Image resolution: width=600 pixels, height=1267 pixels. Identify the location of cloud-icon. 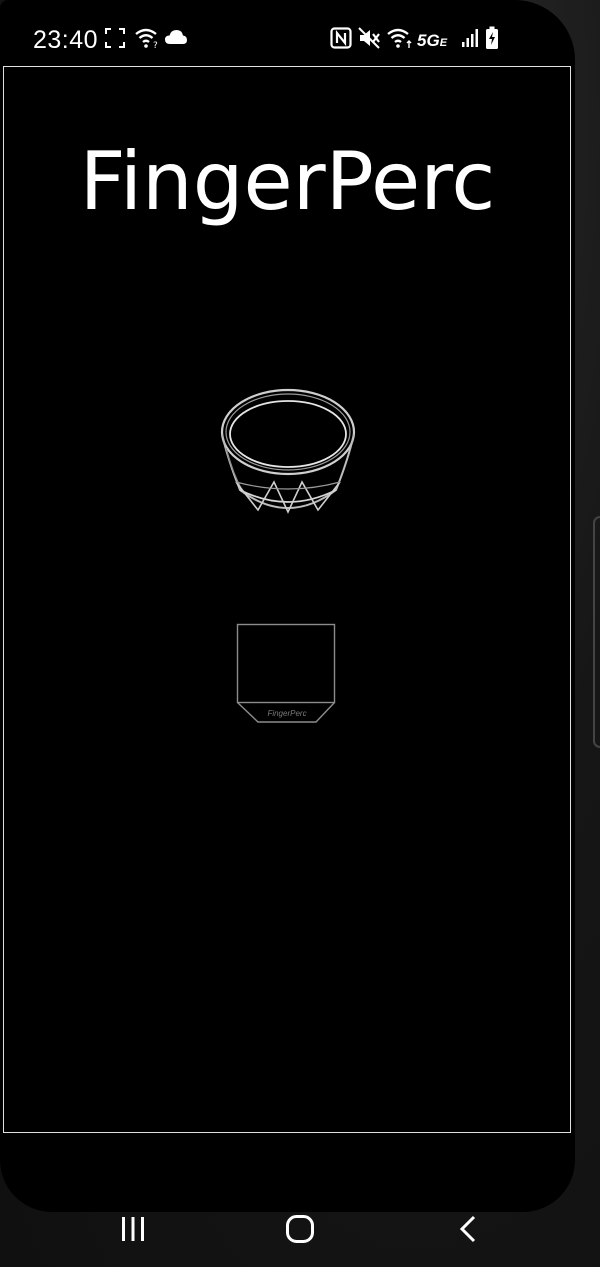
(176, 39).